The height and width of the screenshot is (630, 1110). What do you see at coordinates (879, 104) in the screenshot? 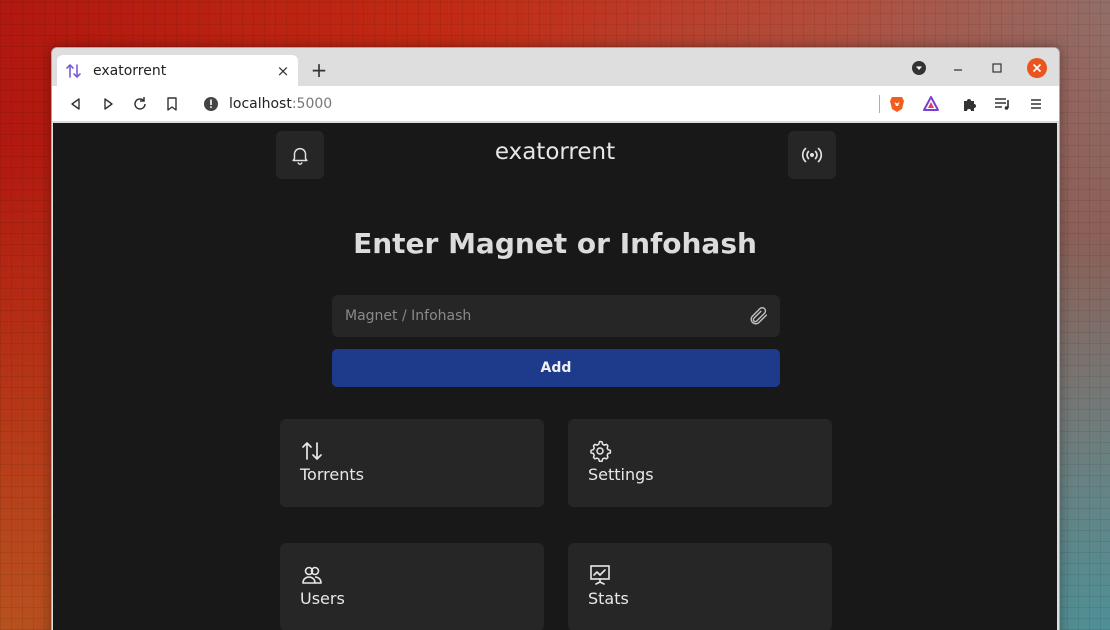
I see `toolbar-separator` at bounding box center [879, 104].